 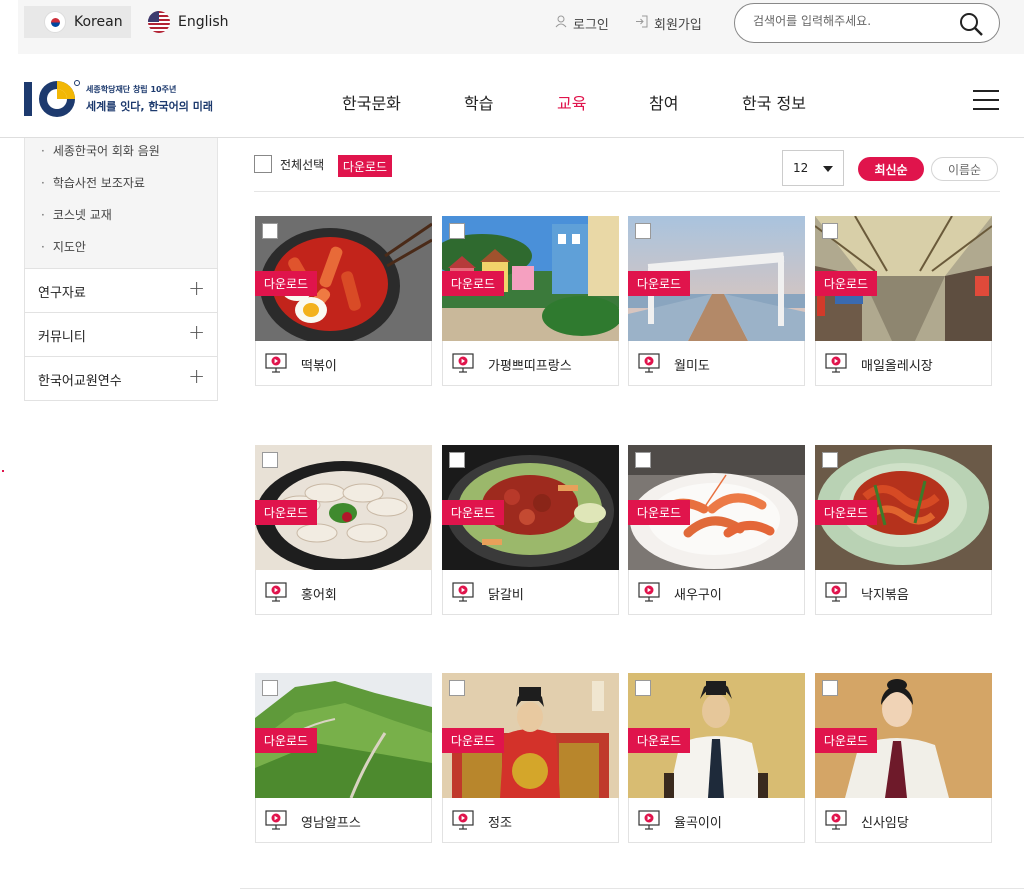 I want to click on card-title: 월미도, so click(x=692, y=364).